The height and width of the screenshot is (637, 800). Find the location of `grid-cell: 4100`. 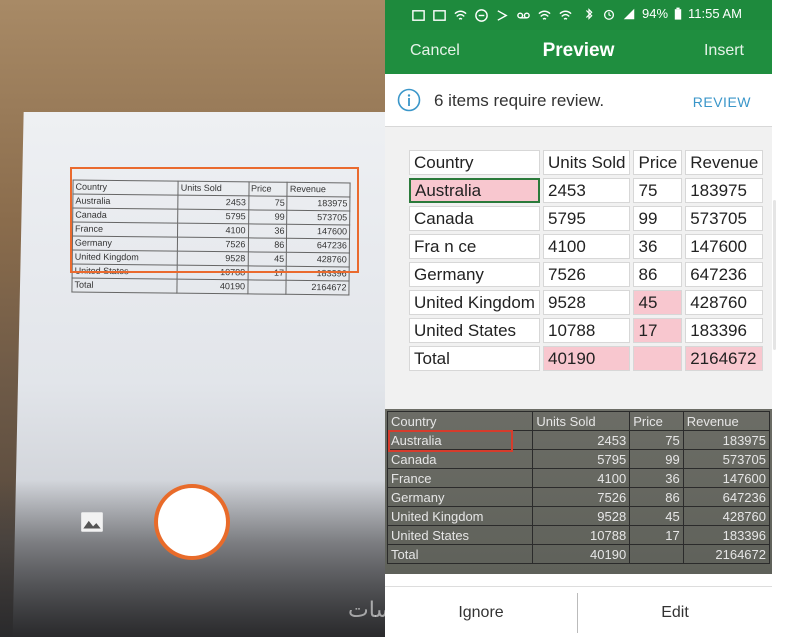

grid-cell: 4100 is located at coordinates (587, 246).